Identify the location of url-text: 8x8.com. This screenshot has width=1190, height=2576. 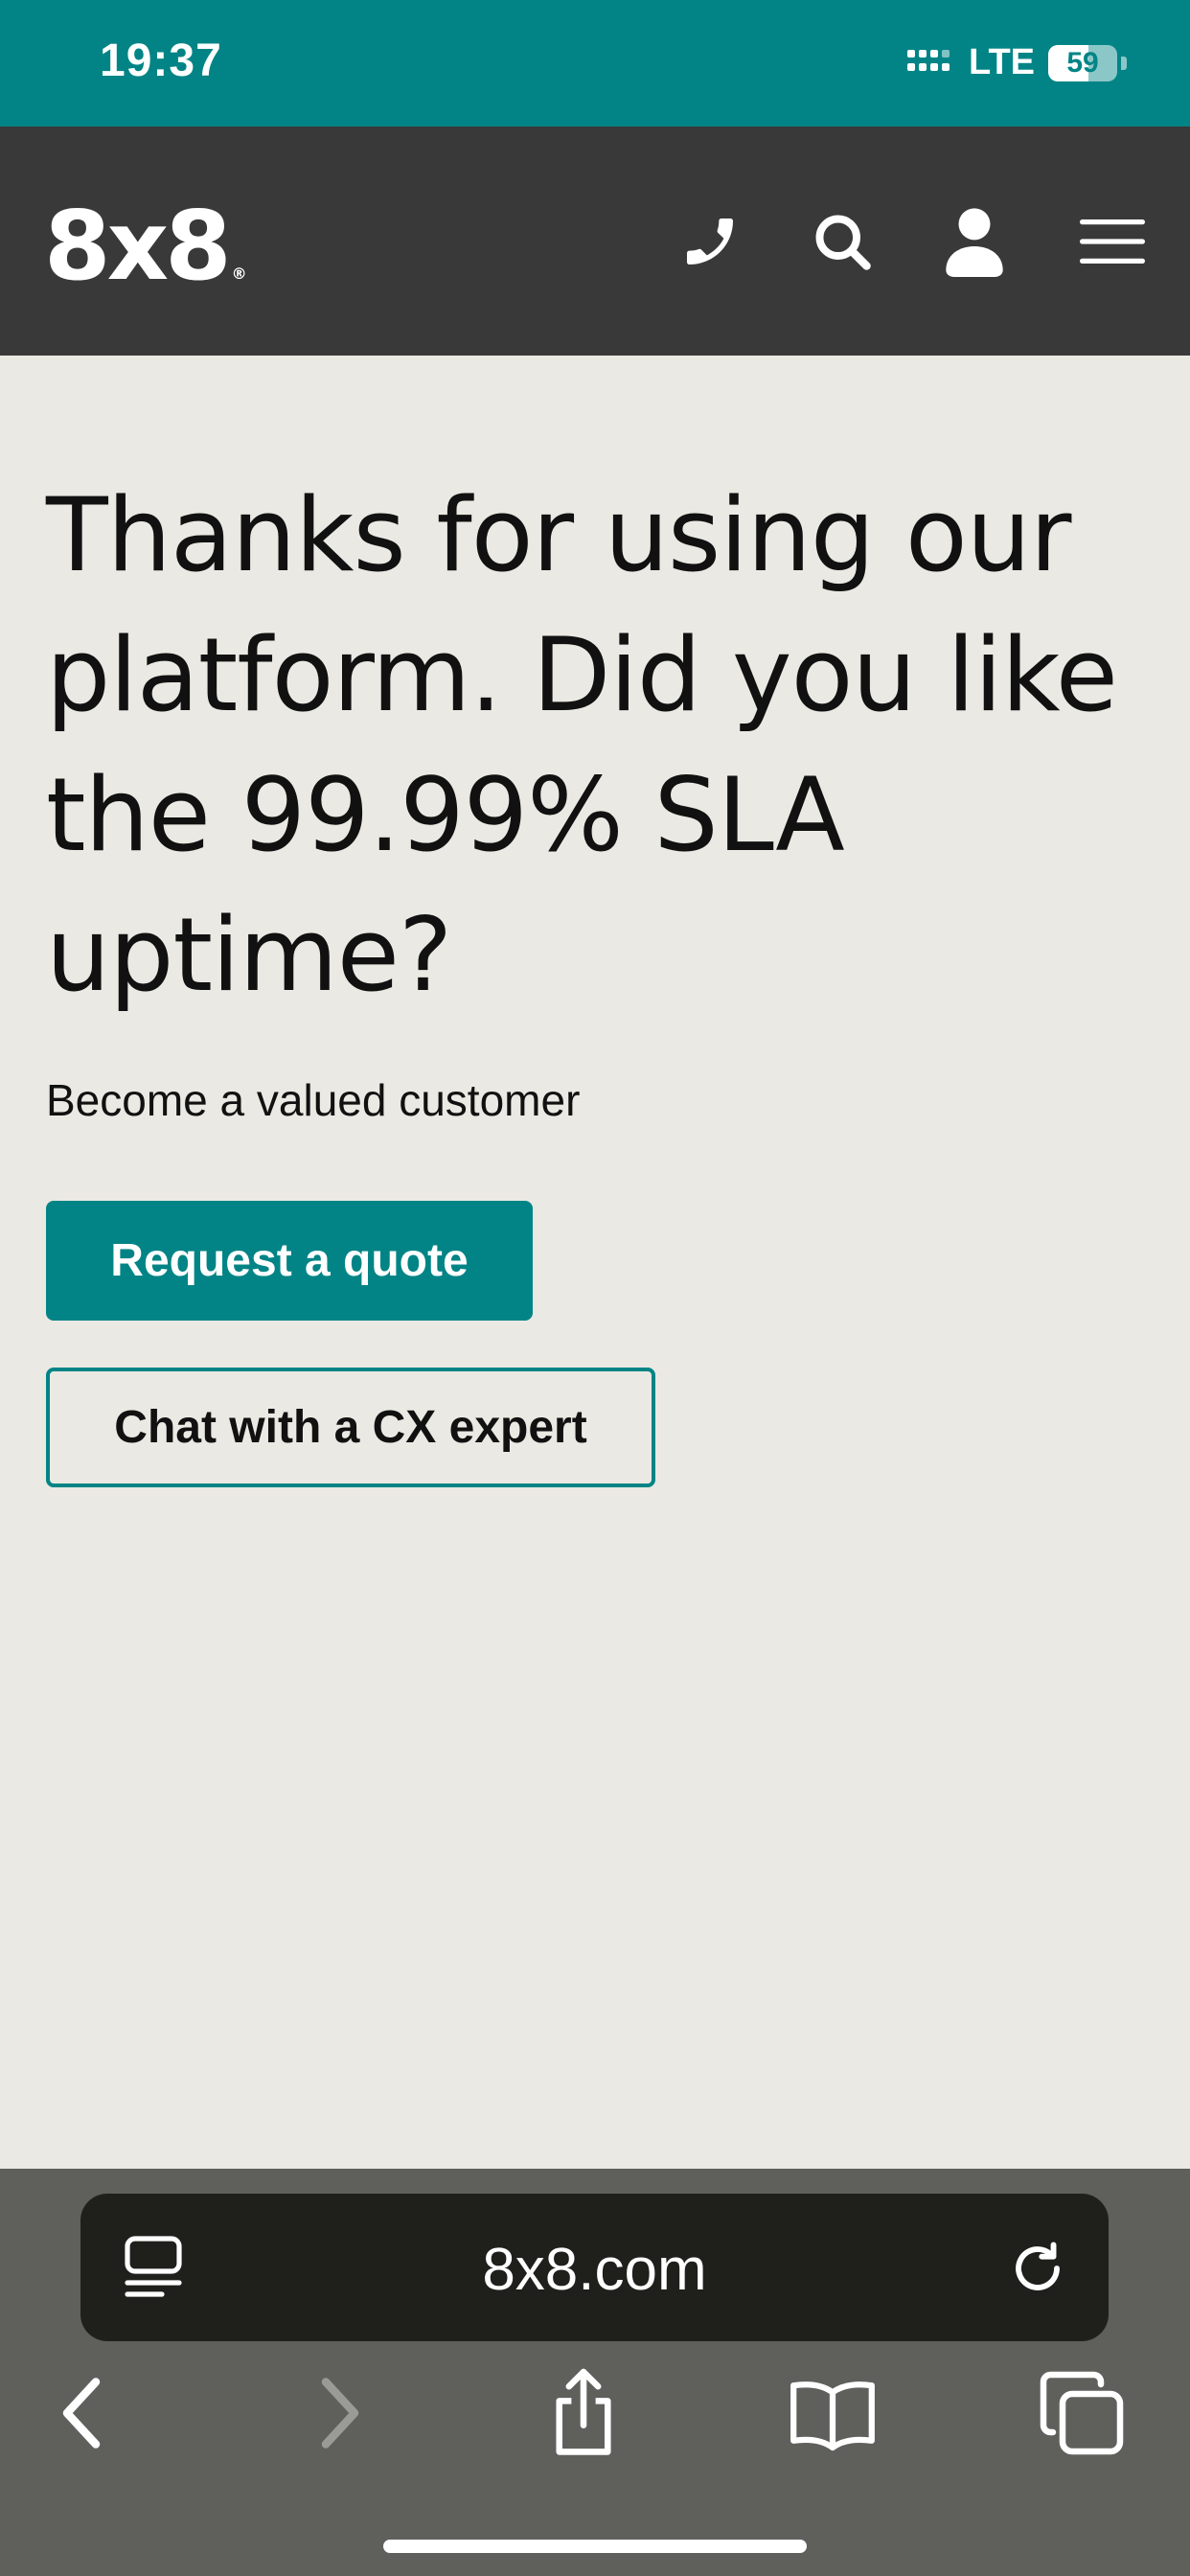
(594, 2270).